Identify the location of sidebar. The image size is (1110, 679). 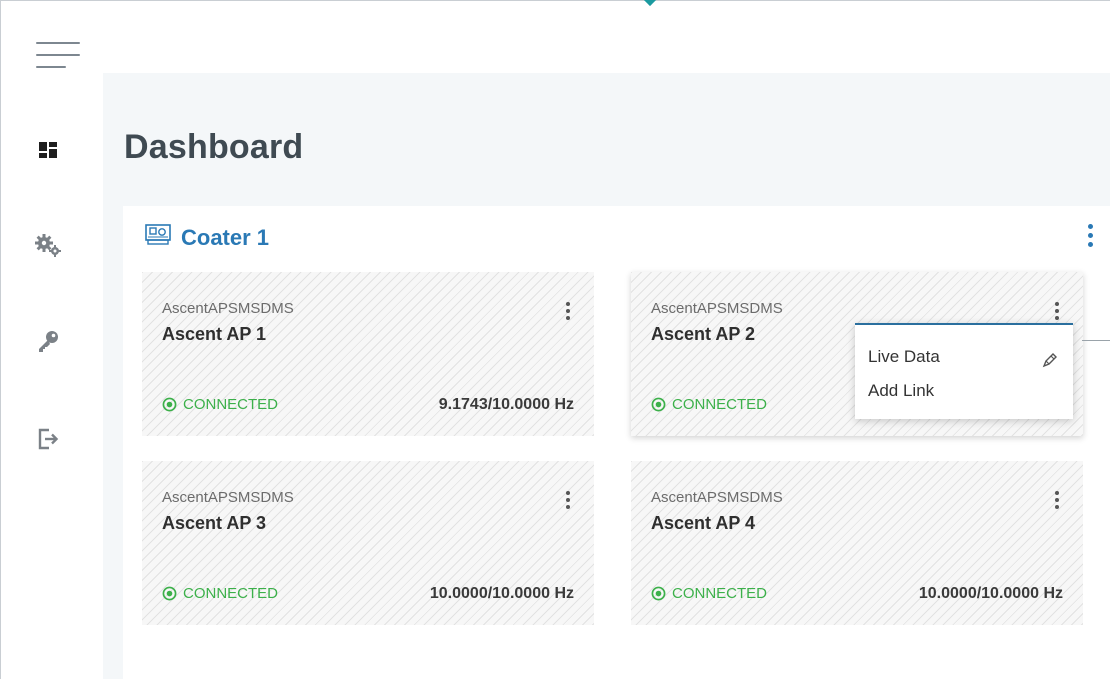
(51, 339).